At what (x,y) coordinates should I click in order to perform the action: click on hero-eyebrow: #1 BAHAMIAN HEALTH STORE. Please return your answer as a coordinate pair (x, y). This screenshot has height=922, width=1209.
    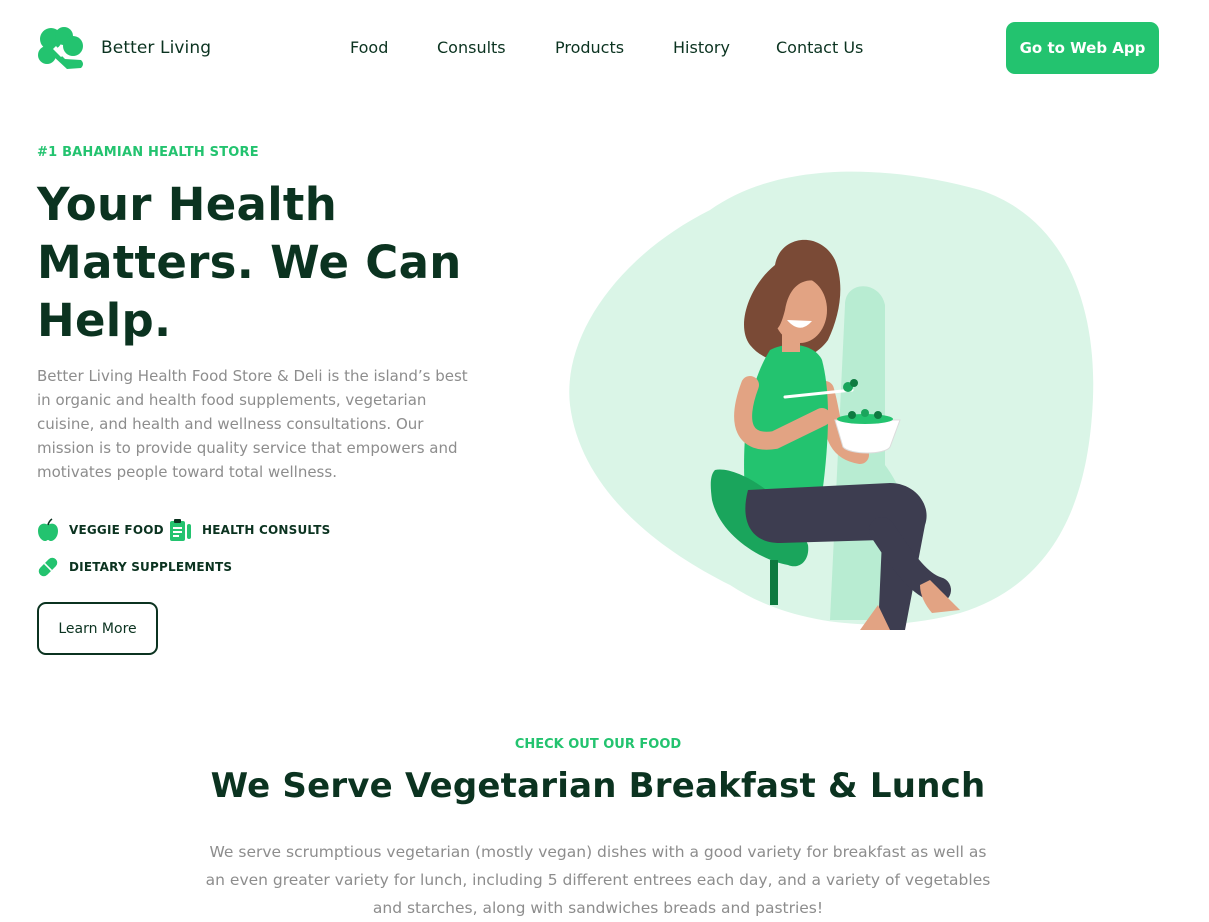
    Looking at the image, I should click on (148, 152).